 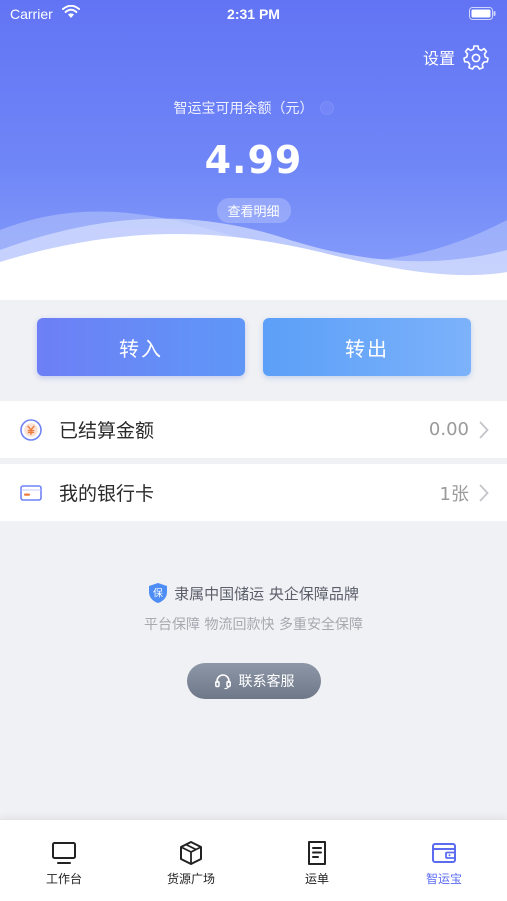 I want to click on clock: 2:31 PM, so click(x=253, y=14).